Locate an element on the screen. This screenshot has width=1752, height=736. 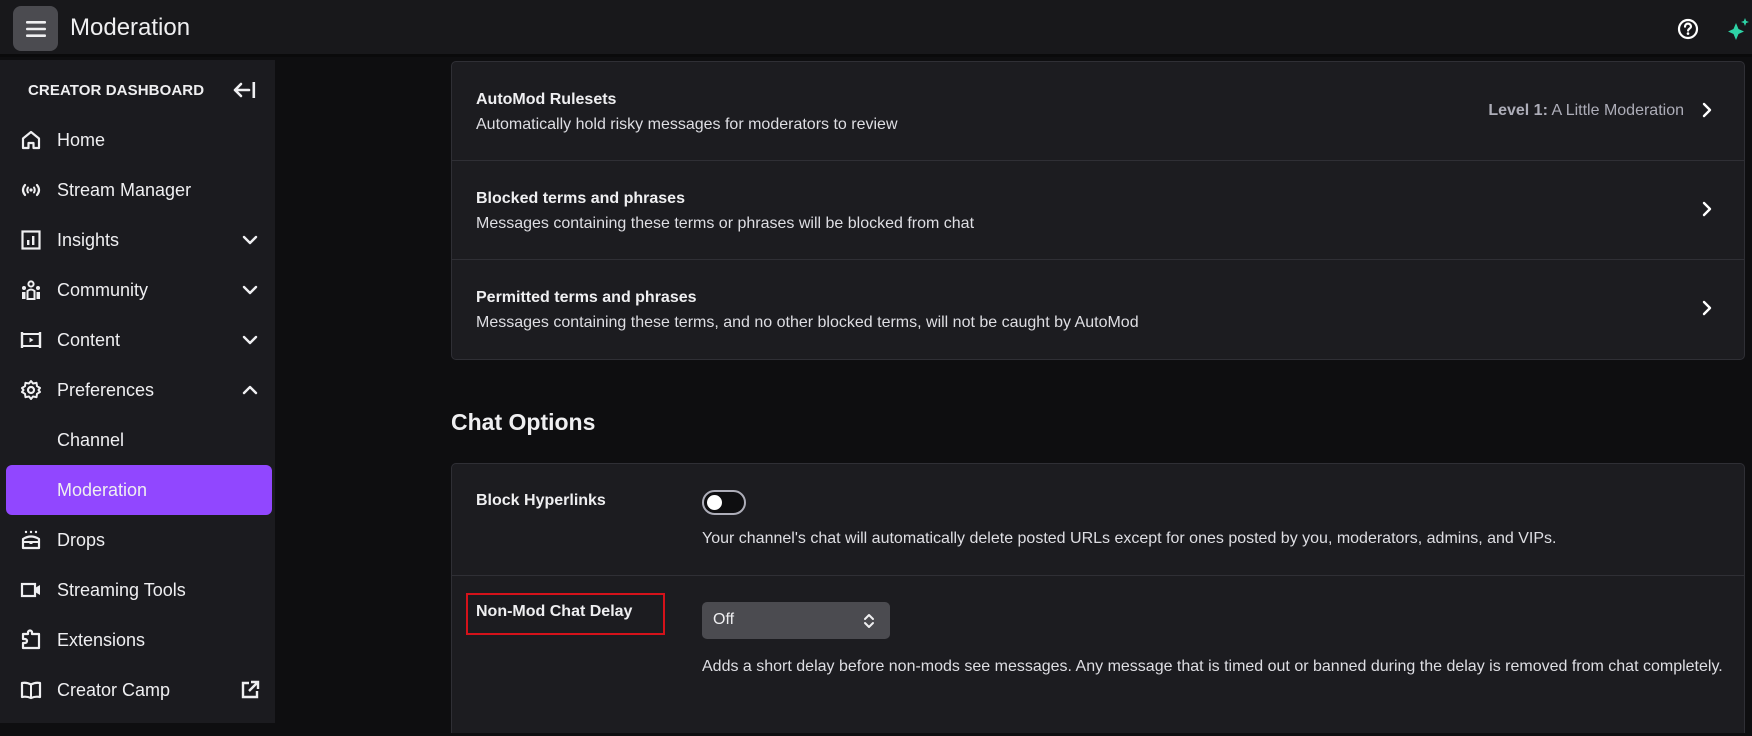
menu-button is located at coordinates (35, 28).